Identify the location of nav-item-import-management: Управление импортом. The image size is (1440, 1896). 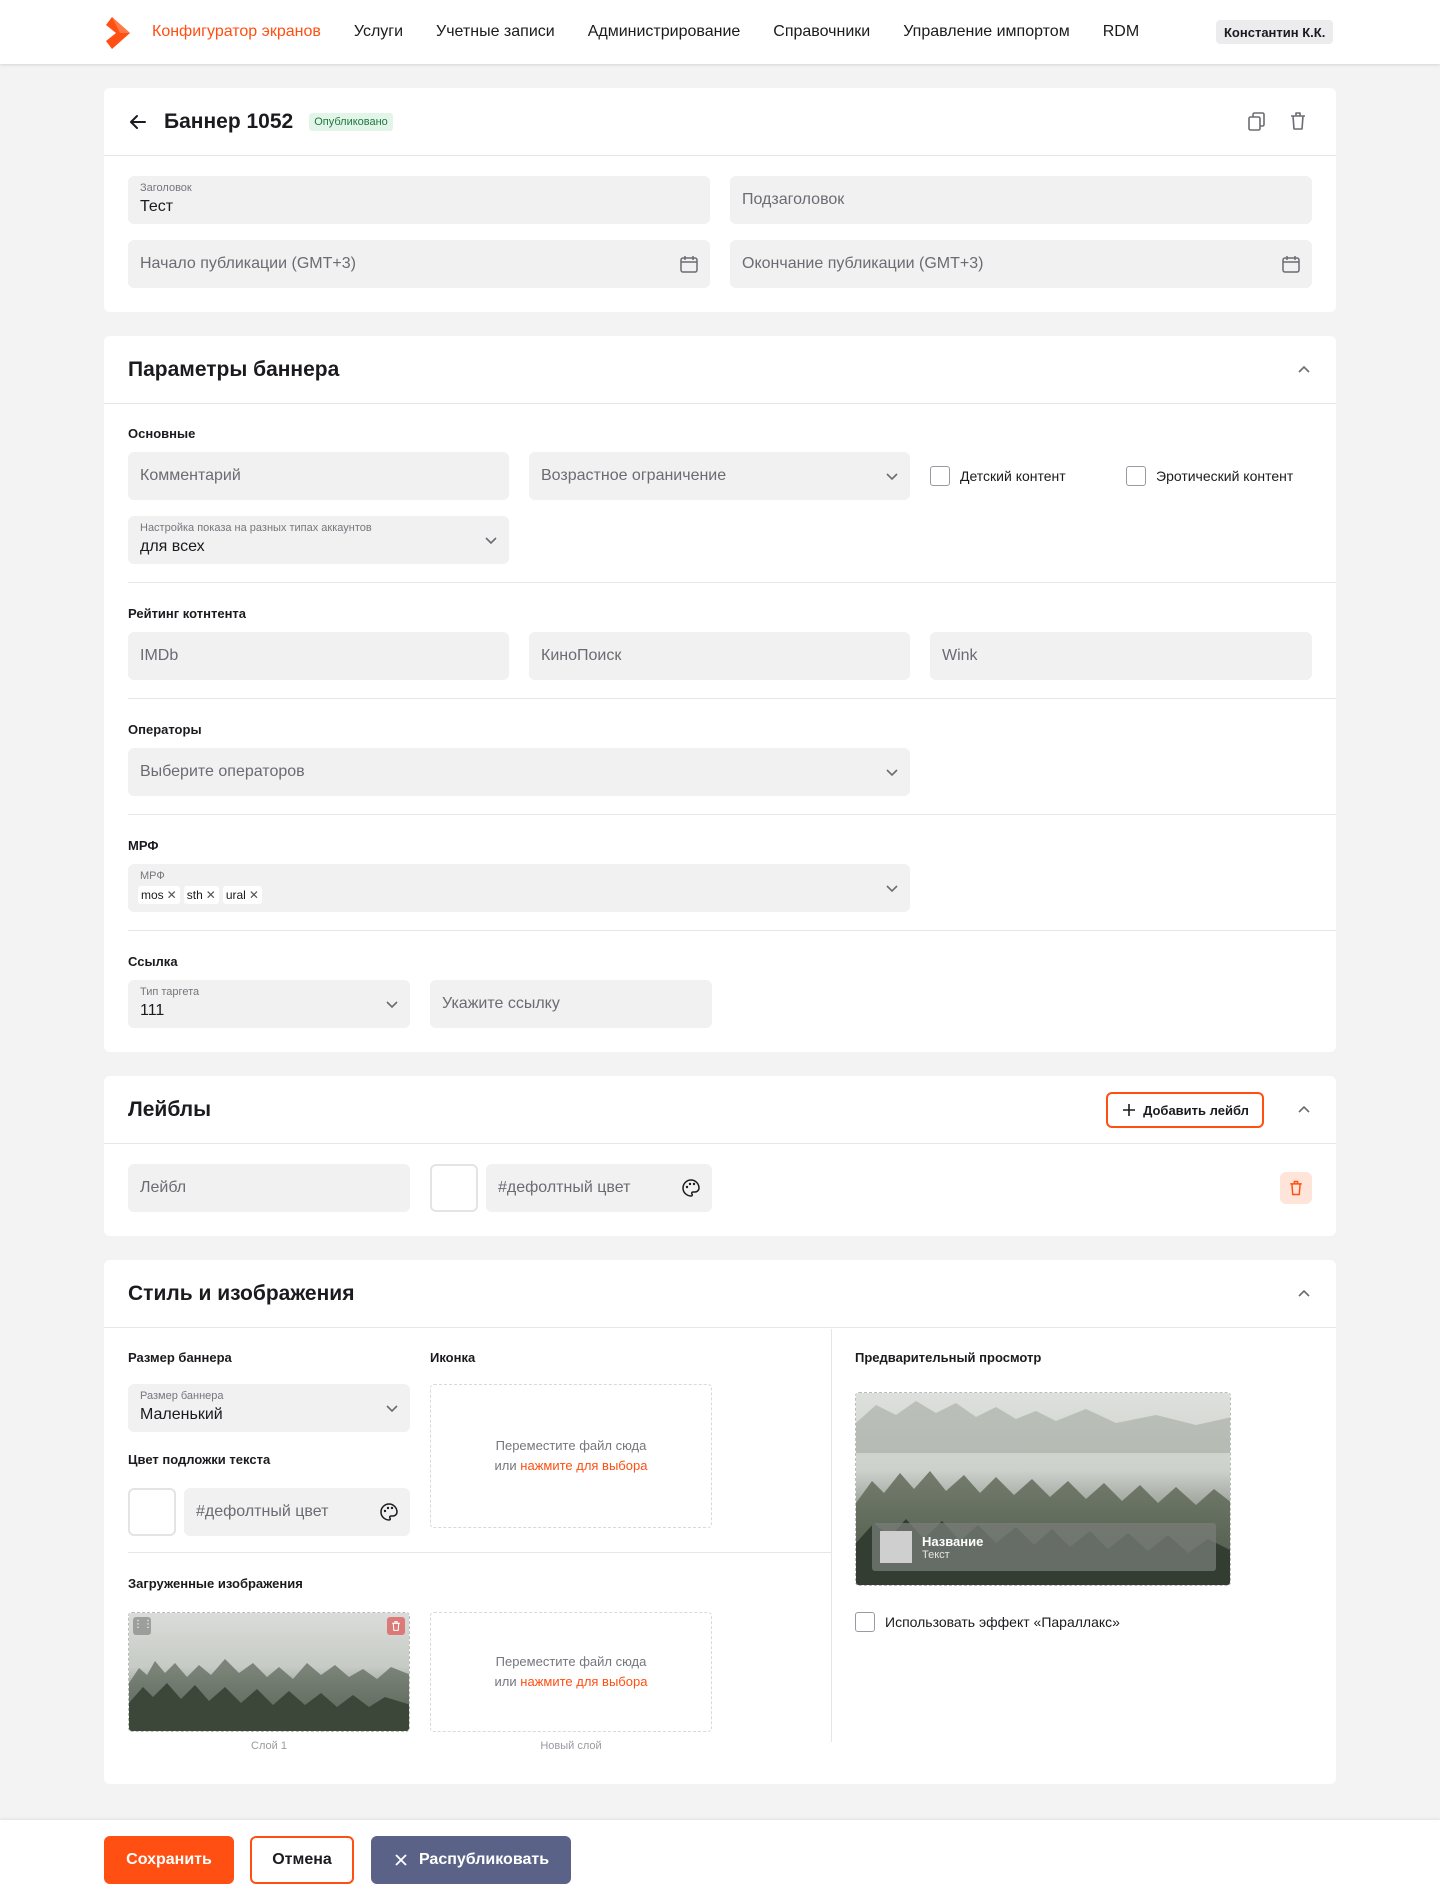
(986, 32).